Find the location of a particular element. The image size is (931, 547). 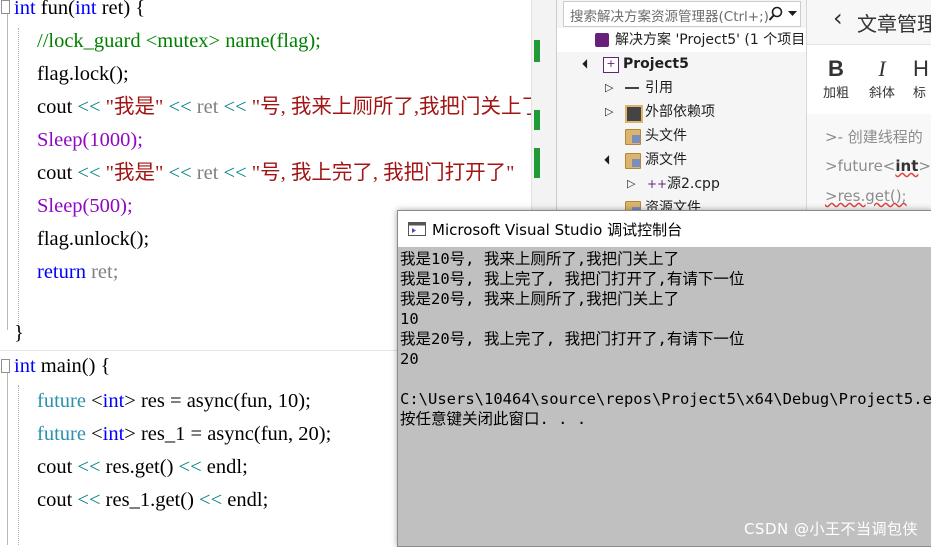

code-line: return ret; is located at coordinates (77, 275).